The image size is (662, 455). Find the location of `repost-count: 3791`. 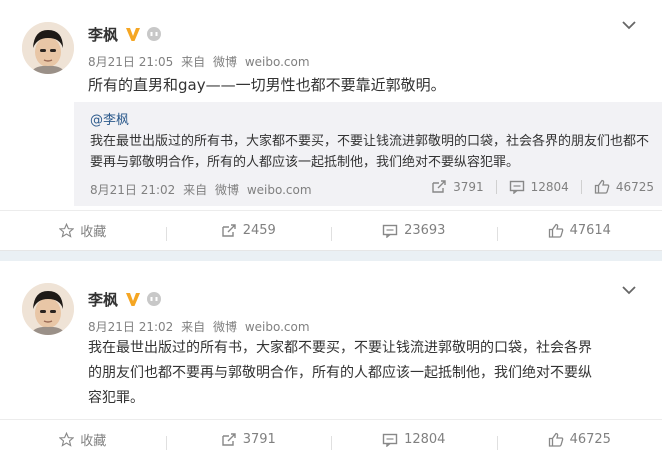

repost-count: 3791 is located at coordinates (259, 439).